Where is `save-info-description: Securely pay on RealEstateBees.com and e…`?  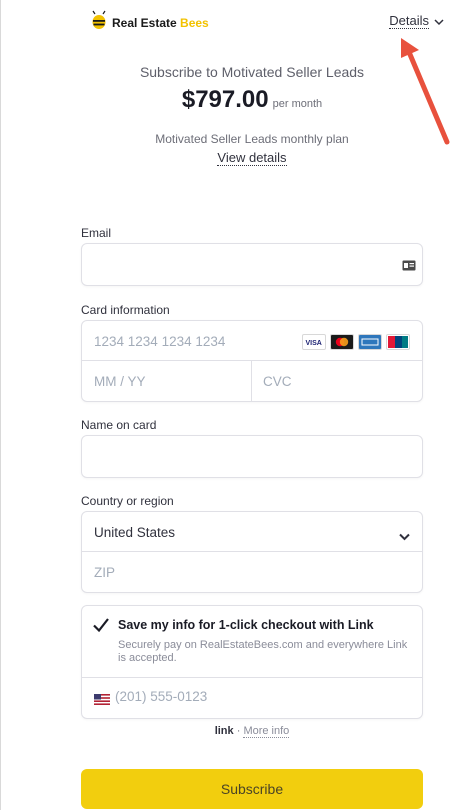
save-info-description: Securely pay on RealEstateBees.com and e… is located at coordinates (263, 651).